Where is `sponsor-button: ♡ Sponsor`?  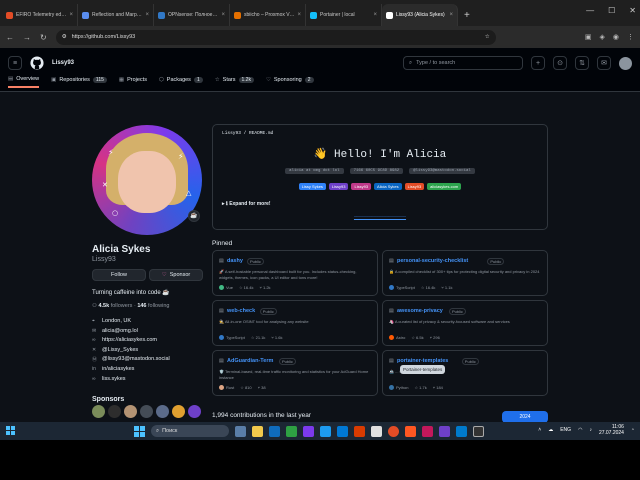 sponsor-button: ♡ Sponsor is located at coordinates (176, 275).